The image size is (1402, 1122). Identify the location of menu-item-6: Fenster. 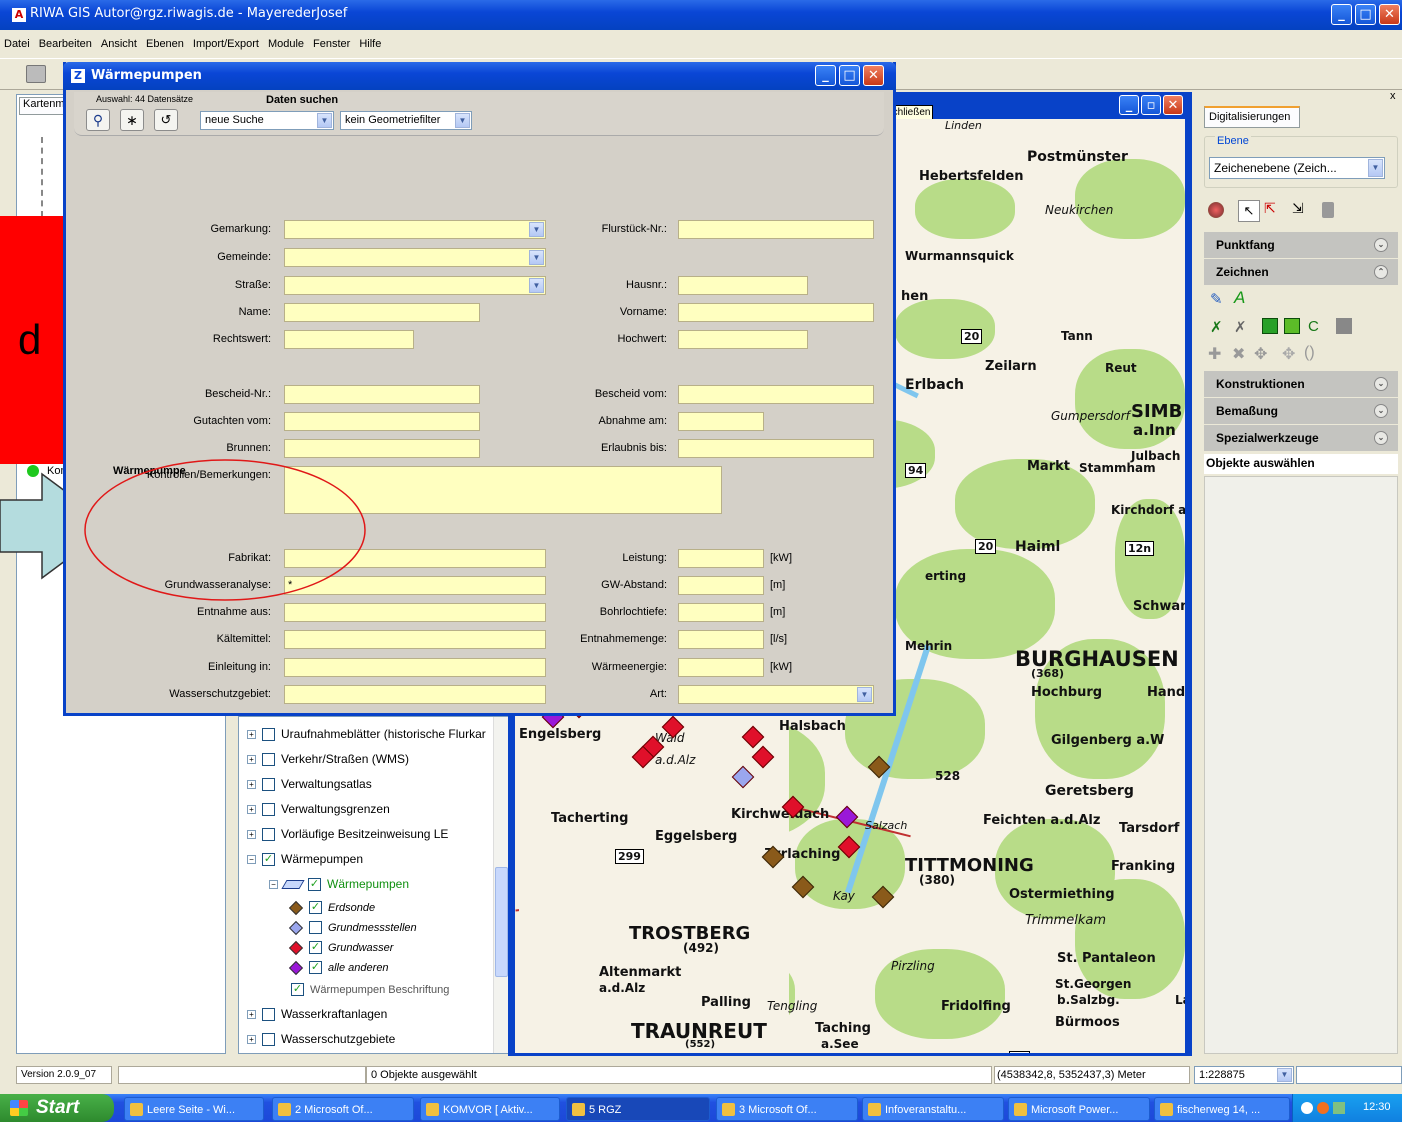
(331, 44).